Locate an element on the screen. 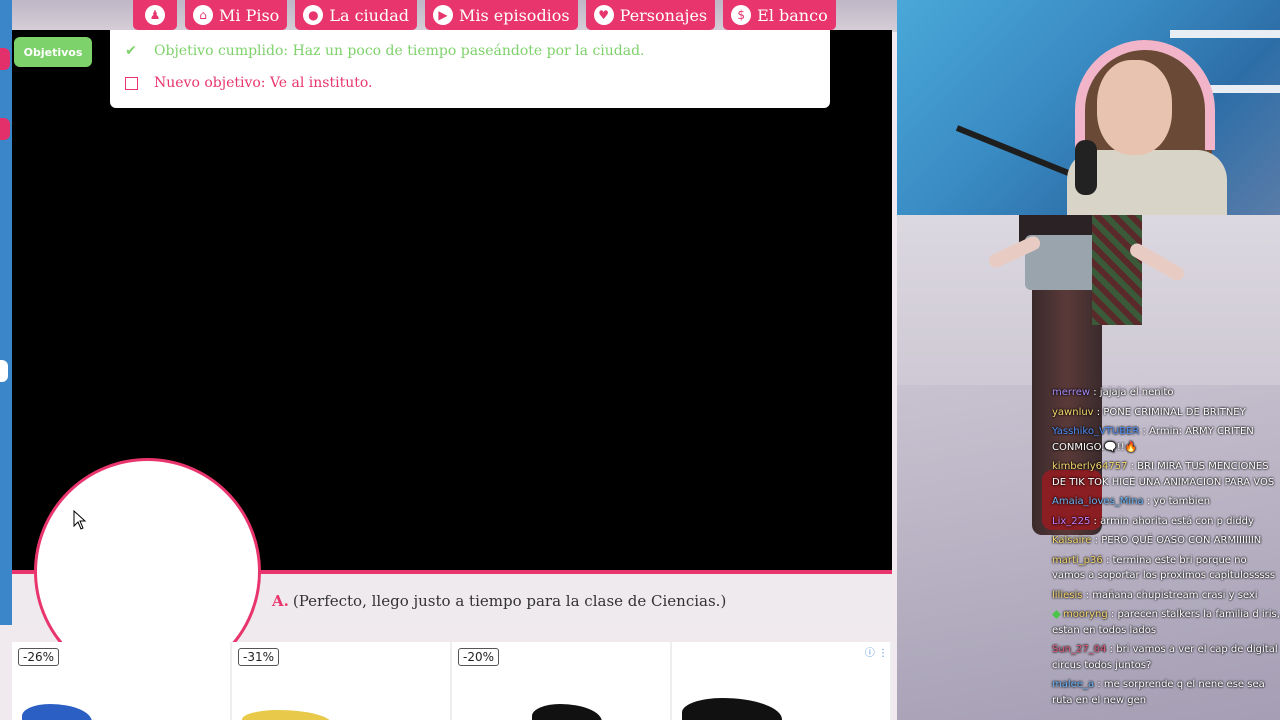 This screenshot has width=1280, height=720. character-icon: ♟ is located at coordinates (155, 15).